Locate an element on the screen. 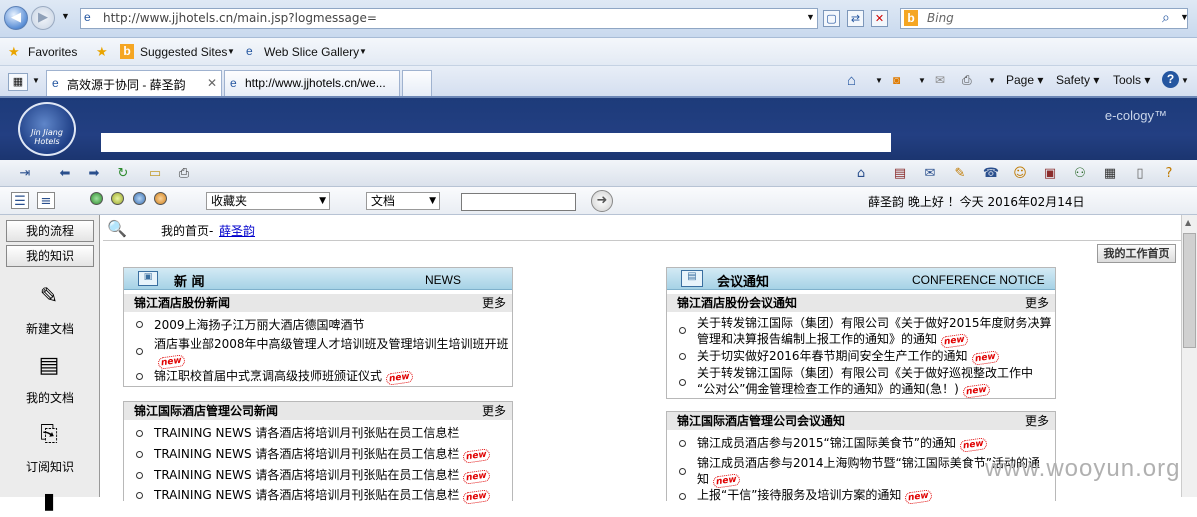 The image size is (1197, 517). tools-menu: Tools ▾ is located at coordinates (1131, 80).